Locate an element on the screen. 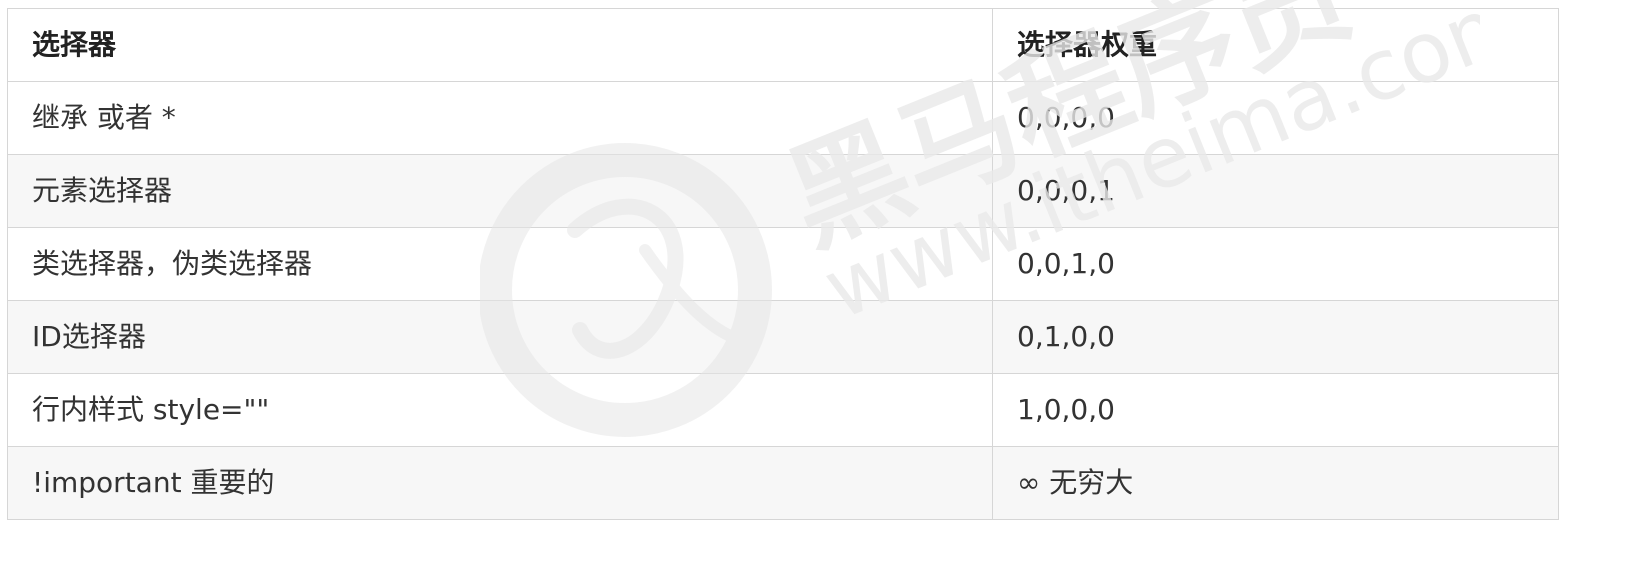 This screenshot has height=563, width=1633. header-selector-weight: 选择器权重 is located at coordinates (1275, 45).